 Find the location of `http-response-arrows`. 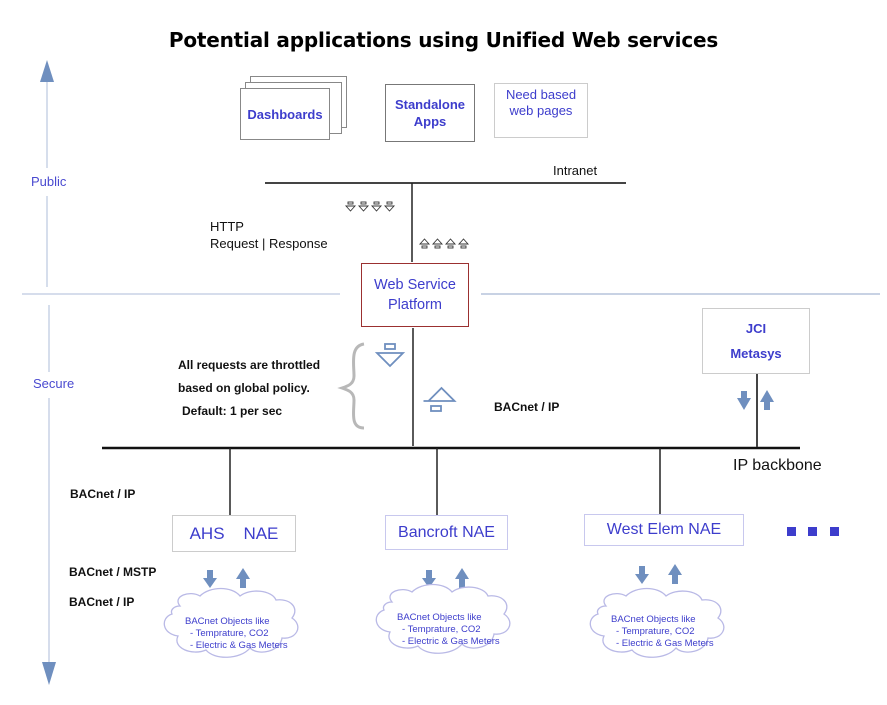

http-response-arrows is located at coordinates (444, 243).